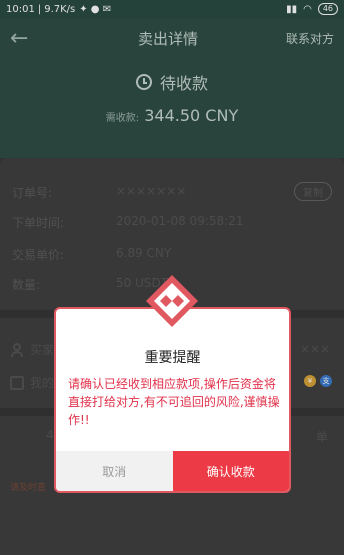 This screenshot has height=555, width=344. What do you see at coordinates (174, 402) in the screenshot?
I see `dialog-message: 请确认已经收到相应款项,操作后资金将直接打给对方,有不可追回的风险,谨慎操作!!` at bounding box center [174, 402].